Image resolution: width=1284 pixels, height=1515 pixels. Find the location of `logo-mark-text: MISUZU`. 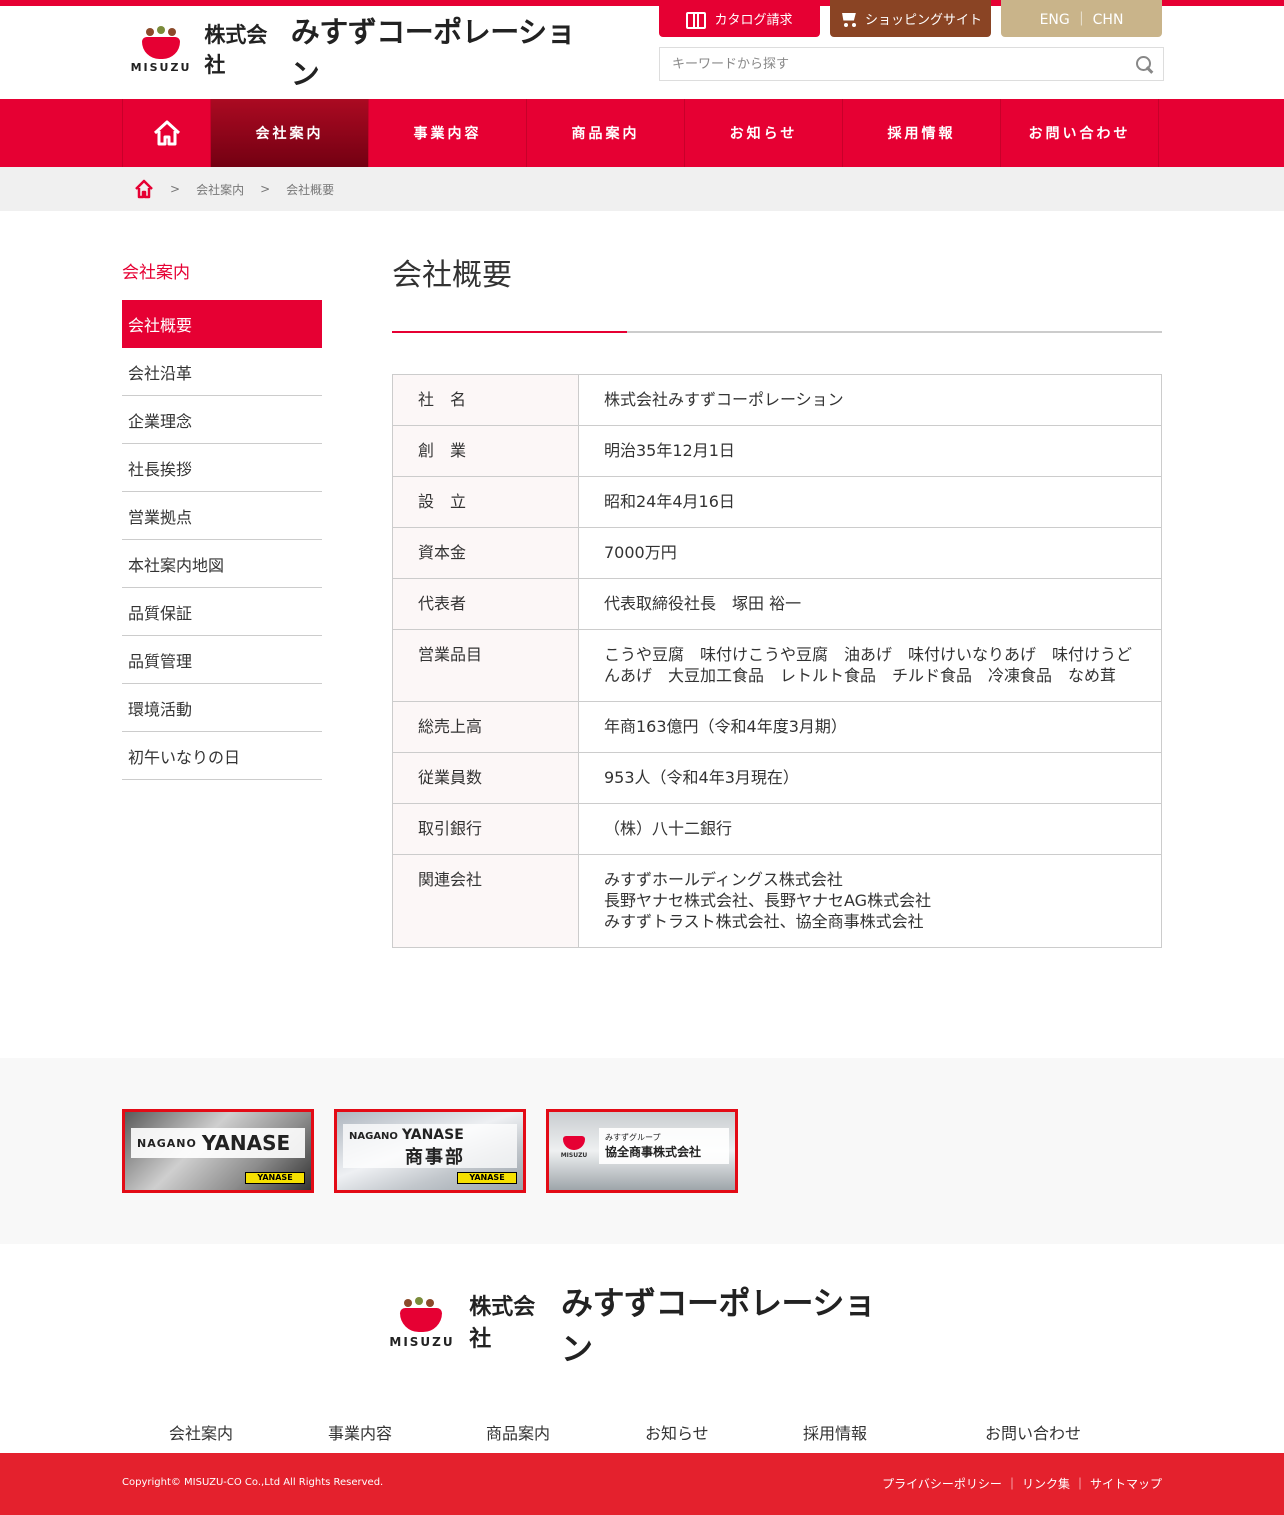

logo-mark-text: MISUZU is located at coordinates (161, 67).